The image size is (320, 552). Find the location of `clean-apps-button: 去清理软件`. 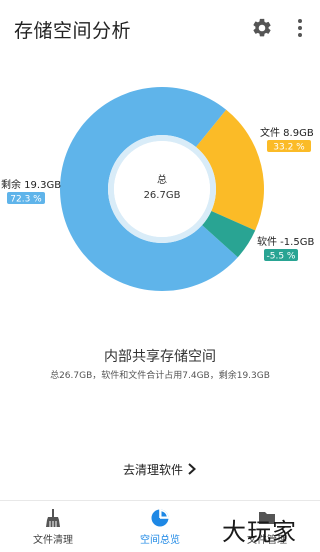

clean-apps-button: 去清理软件 is located at coordinates (160, 469).